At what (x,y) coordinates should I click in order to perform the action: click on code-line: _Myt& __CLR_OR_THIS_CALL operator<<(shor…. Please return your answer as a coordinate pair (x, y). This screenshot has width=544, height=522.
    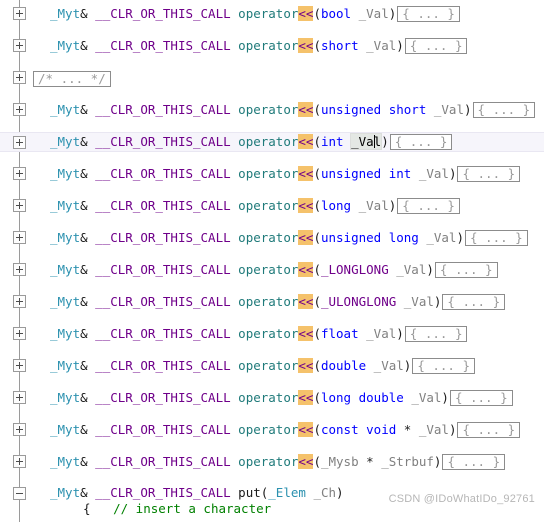
    Looking at the image, I should click on (272, 45).